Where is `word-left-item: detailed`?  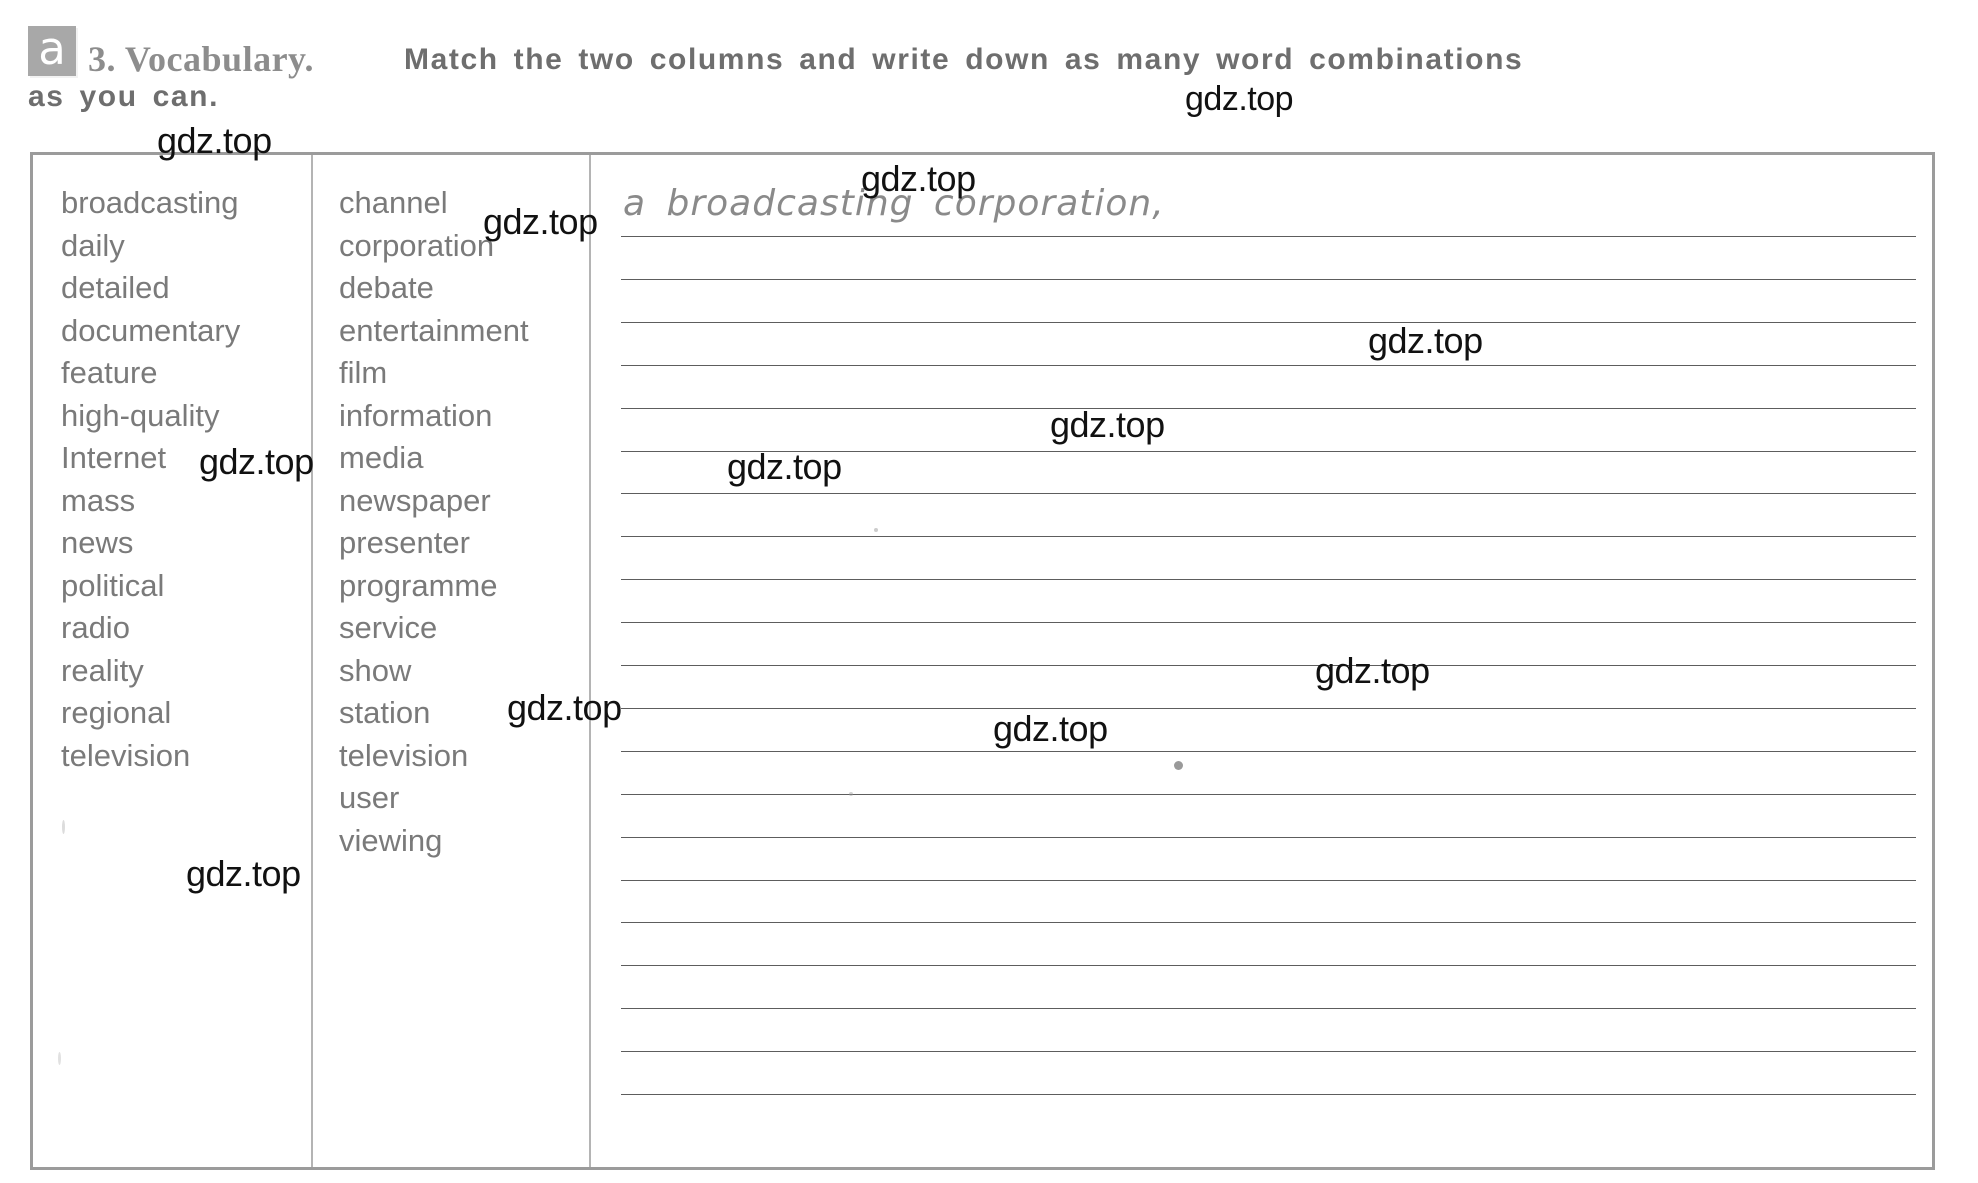
word-left-item: detailed is located at coordinates (181, 288).